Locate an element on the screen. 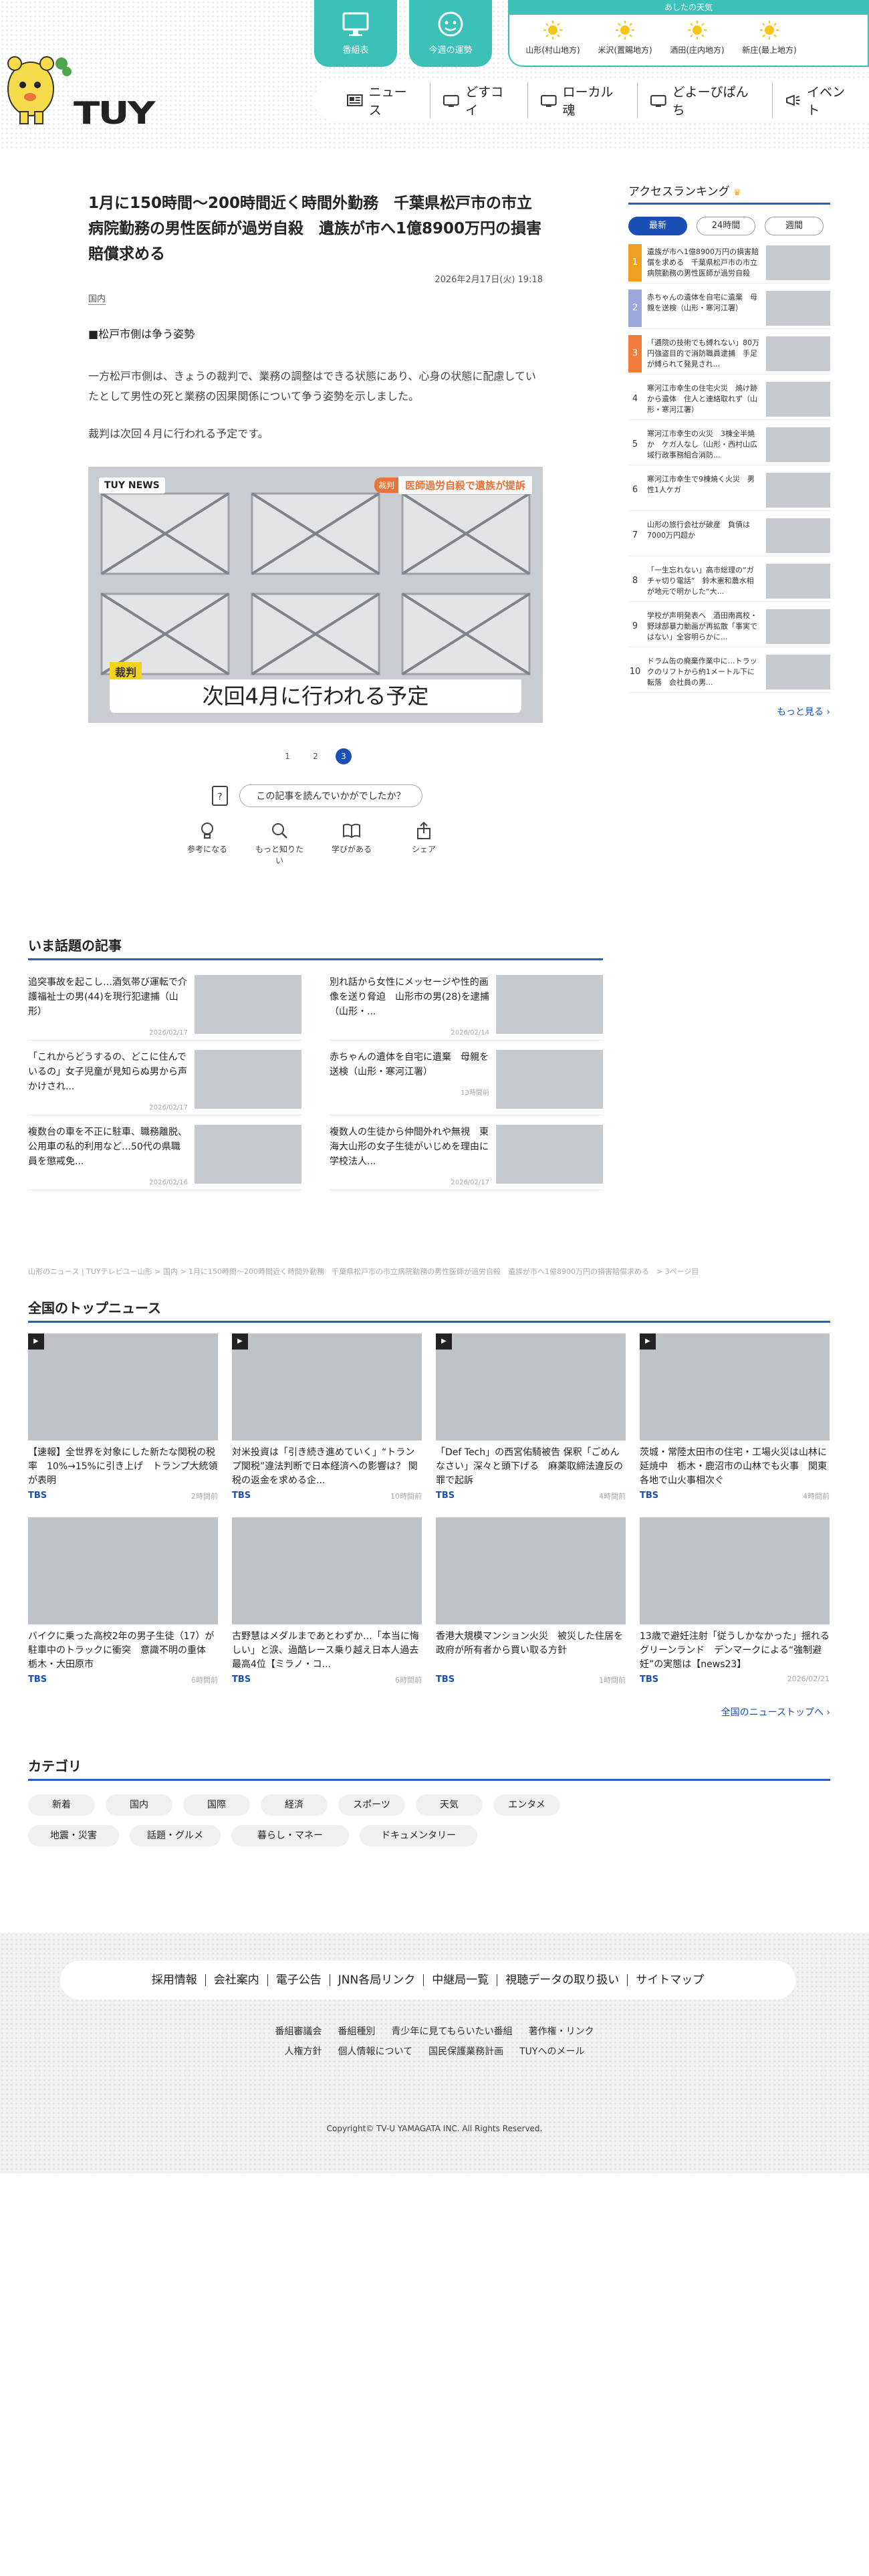  ranking-item: 2 赤ちゃんの遺体を自宅に遺棄 母親を送検（山形・寒河江署） is located at coordinates (729, 308).